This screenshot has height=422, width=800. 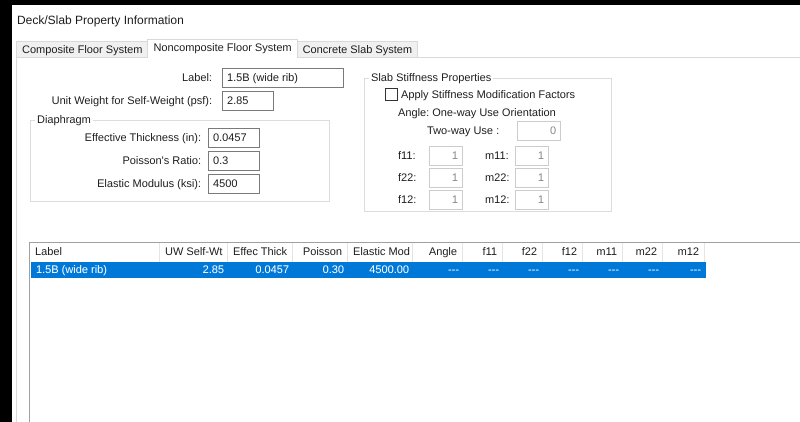 What do you see at coordinates (82, 49) in the screenshot?
I see `tab: Composite Floor System` at bounding box center [82, 49].